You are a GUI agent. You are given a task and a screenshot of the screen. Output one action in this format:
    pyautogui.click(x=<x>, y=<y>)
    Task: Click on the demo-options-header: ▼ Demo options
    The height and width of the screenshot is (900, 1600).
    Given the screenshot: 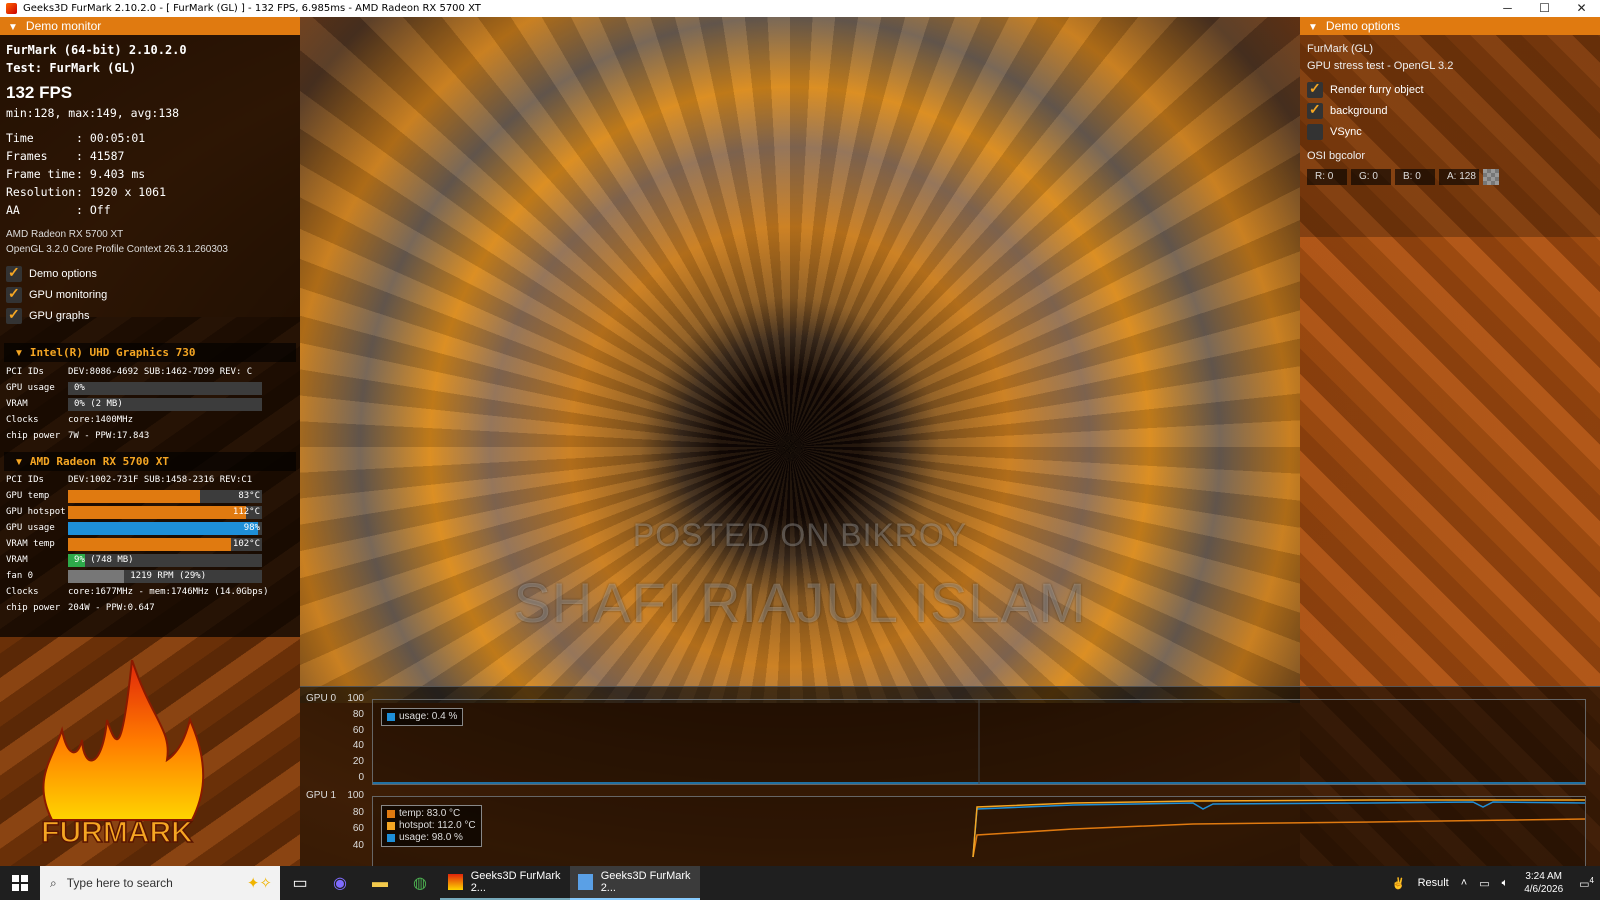 What is the action you would take?
    pyautogui.click(x=1450, y=26)
    